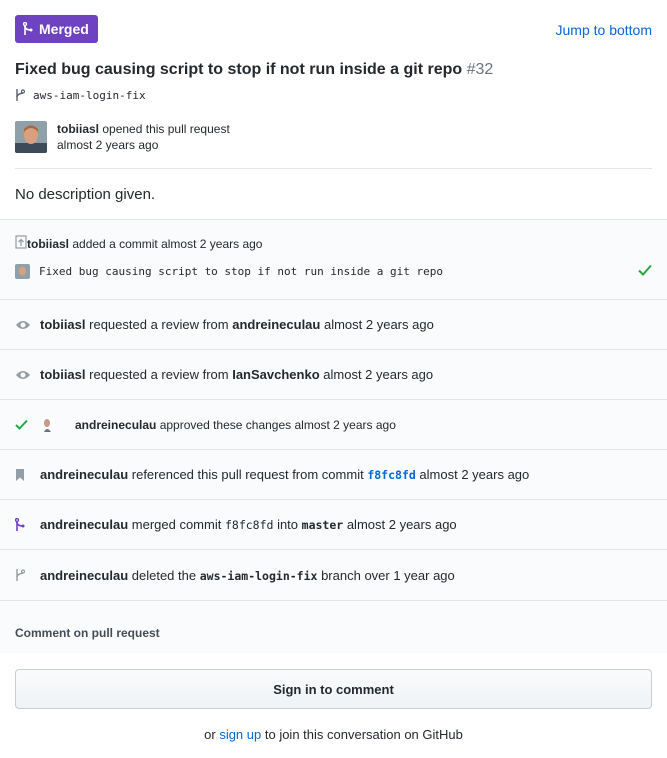 The height and width of the screenshot is (758, 667). What do you see at coordinates (247, 474) in the screenshot?
I see `reference-action: referenced this pull request from commit` at bounding box center [247, 474].